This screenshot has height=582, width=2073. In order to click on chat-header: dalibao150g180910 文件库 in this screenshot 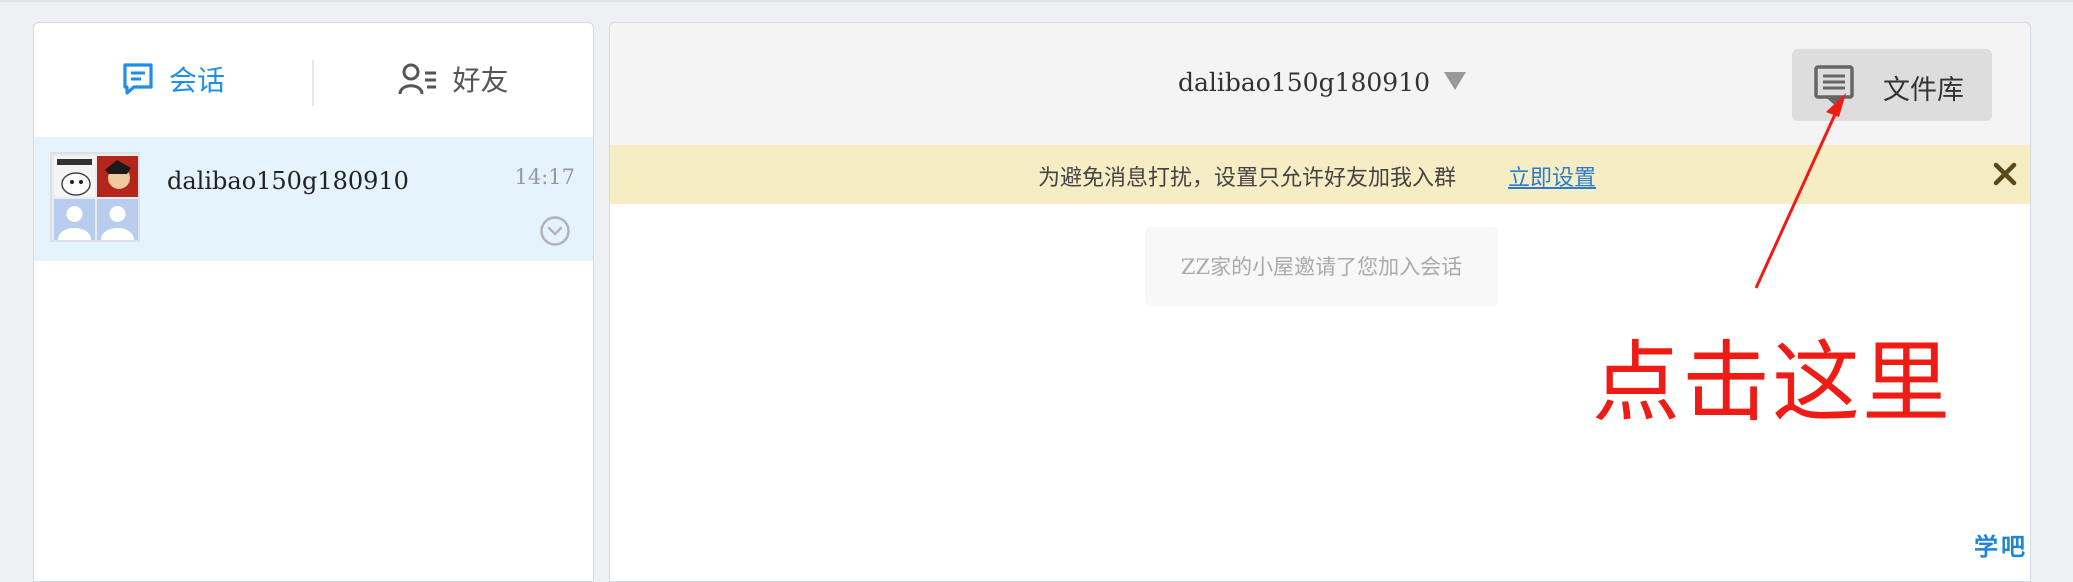, I will do `click(1320, 84)`.